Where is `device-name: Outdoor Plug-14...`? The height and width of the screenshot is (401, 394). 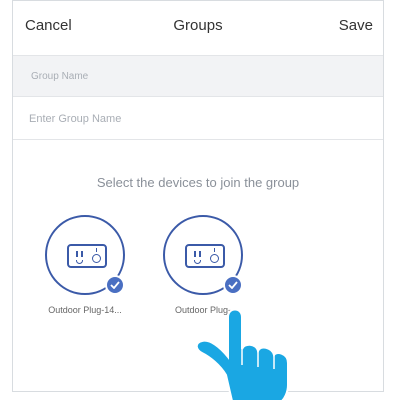 device-name: Outdoor Plug-14... is located at coordinates (85, 310).